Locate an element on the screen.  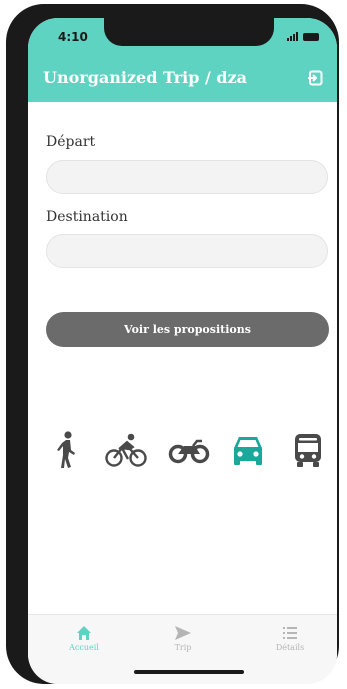
send-icon is located at coordinates (183, 633).